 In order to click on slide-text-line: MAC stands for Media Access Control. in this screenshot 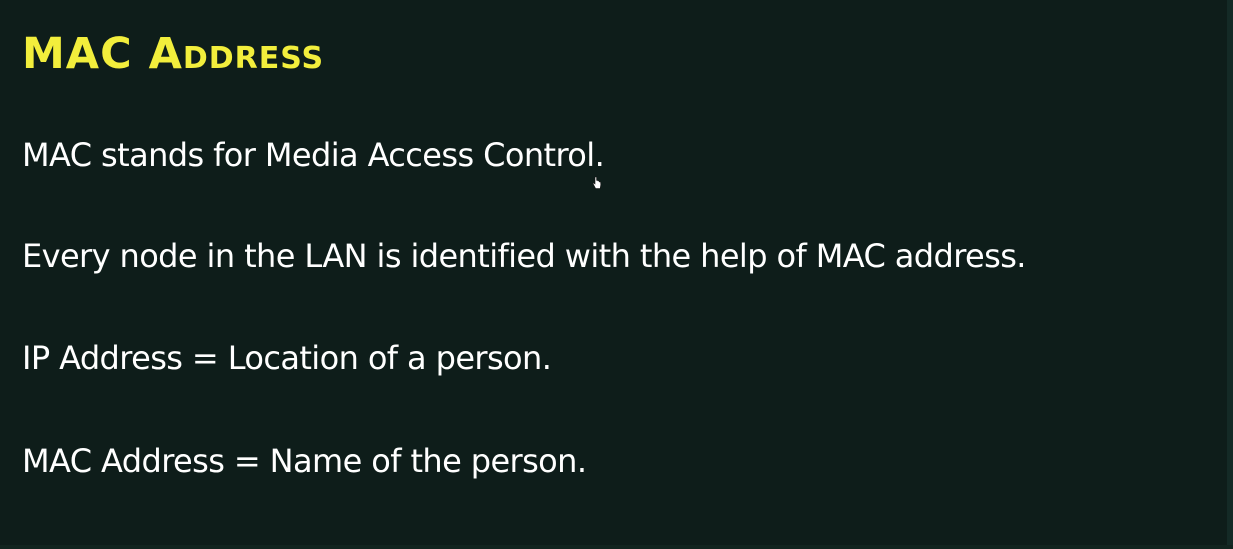, I will do `click(313, 155)`.